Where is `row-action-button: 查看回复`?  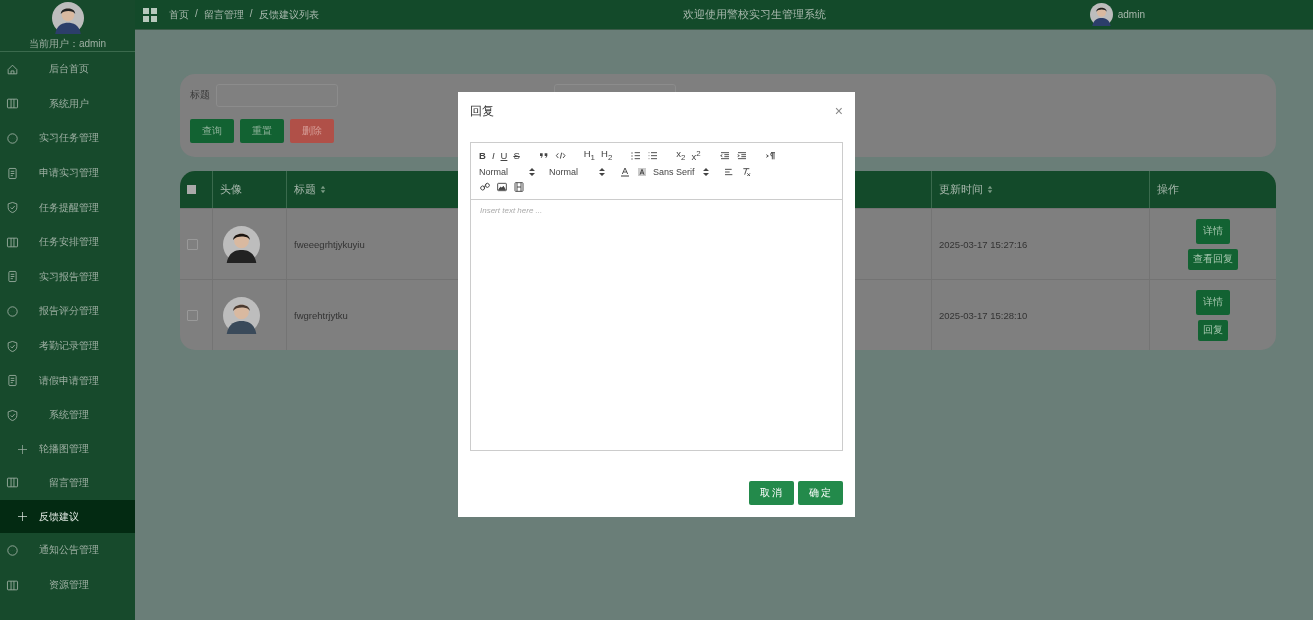
row-action-button: 查看回复 is located at coordinates (1213, 259).